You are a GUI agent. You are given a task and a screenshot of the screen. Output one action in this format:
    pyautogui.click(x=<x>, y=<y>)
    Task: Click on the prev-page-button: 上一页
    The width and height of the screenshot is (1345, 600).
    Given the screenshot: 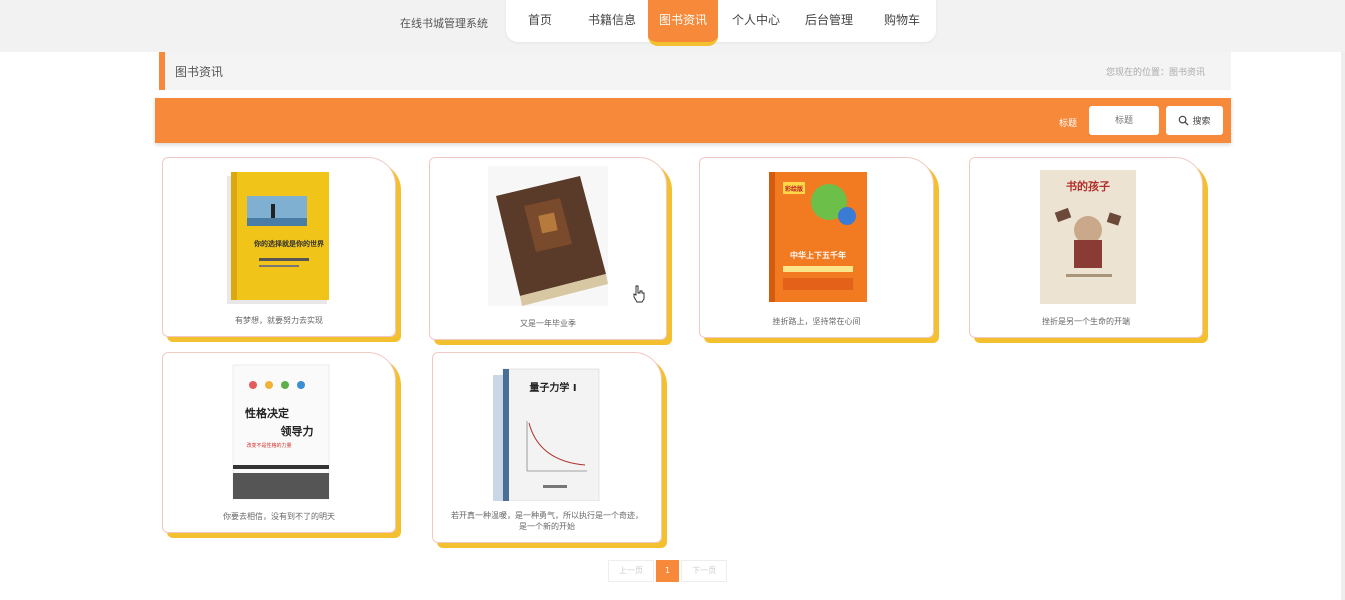 What is the action you would take?
    pyautogui.click(x=631, y=571)
    